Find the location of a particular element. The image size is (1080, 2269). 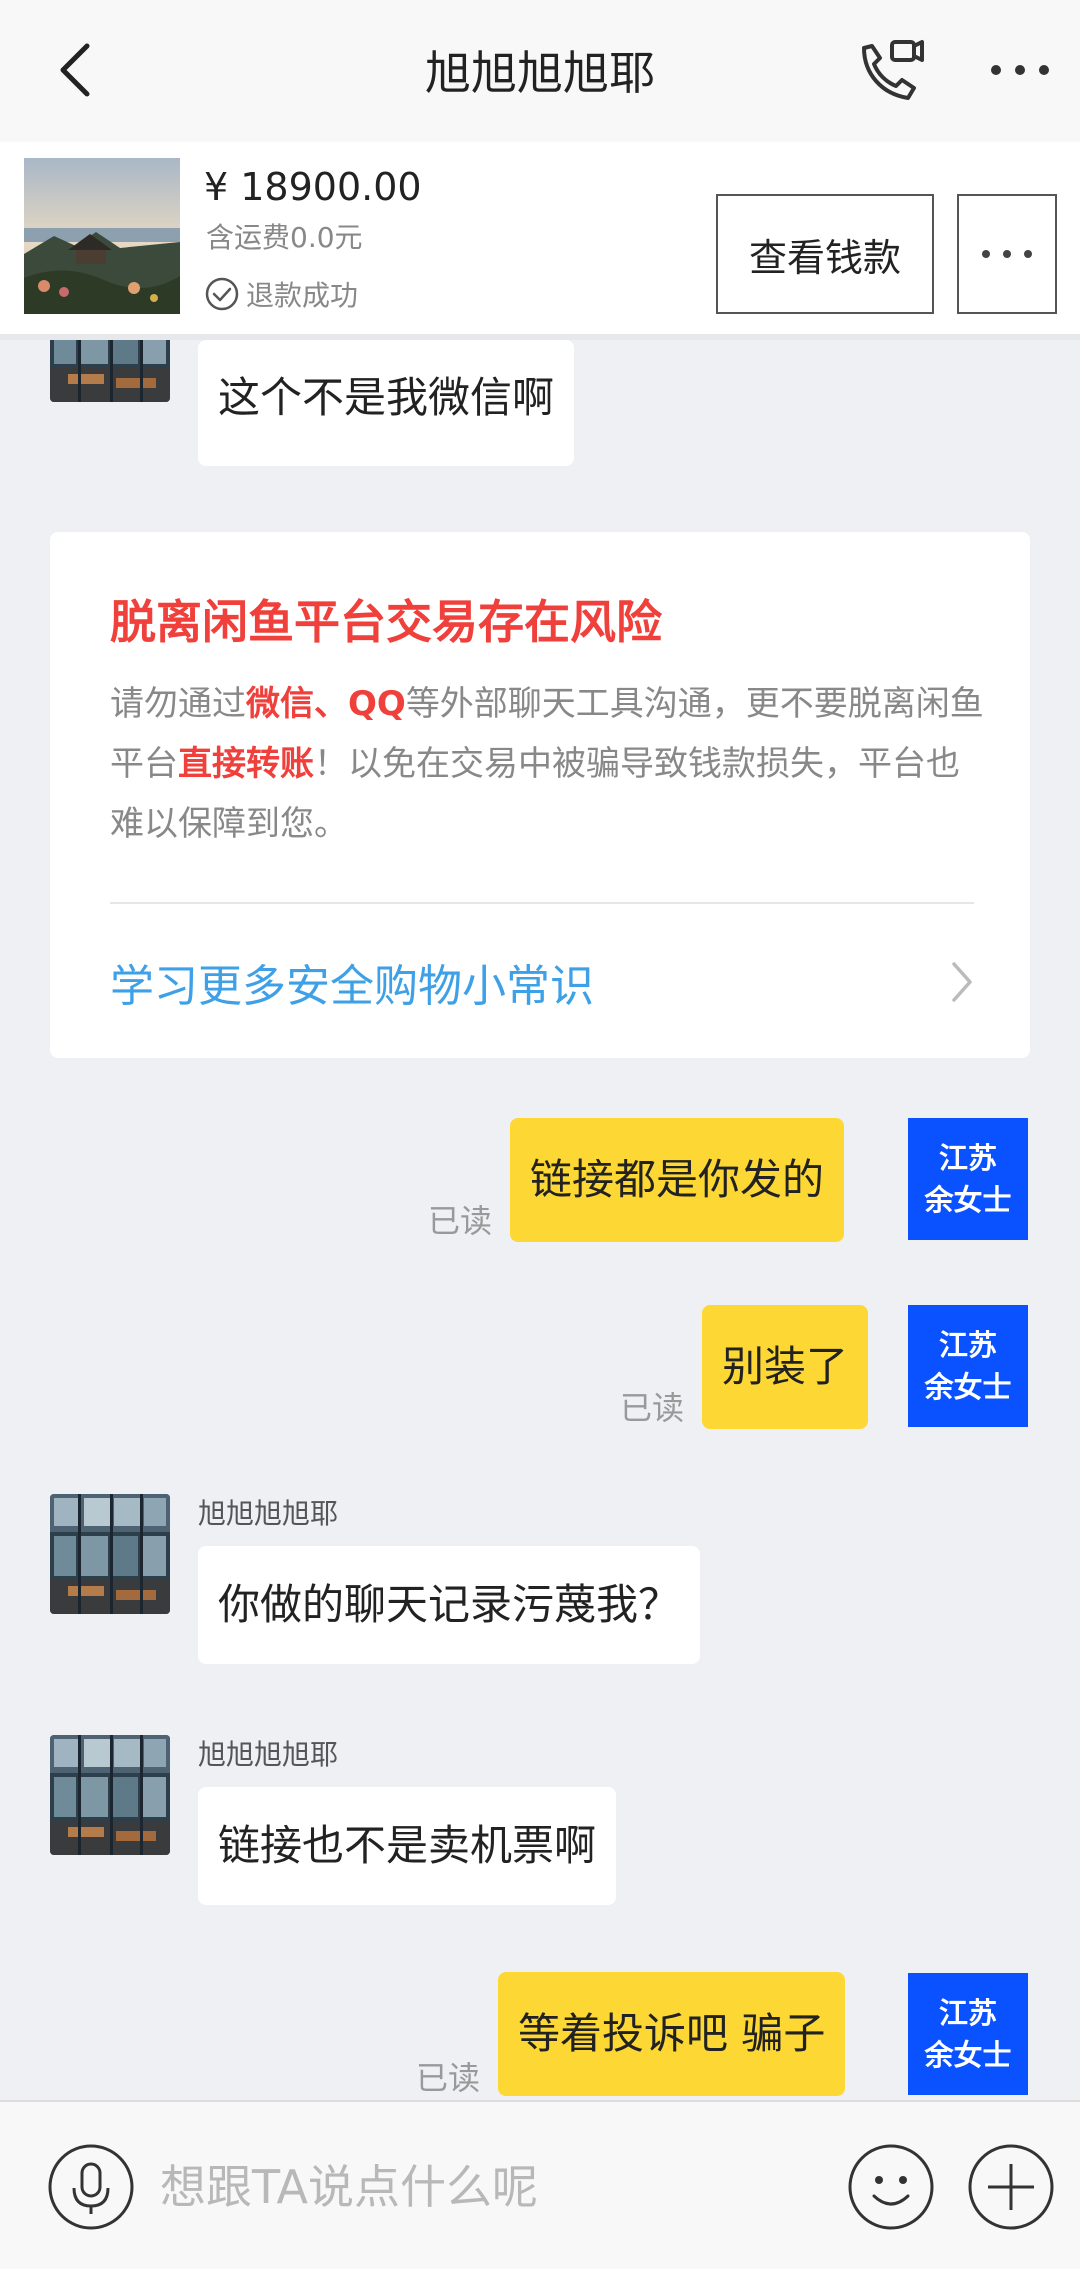

phone-video-icon is located at coordinates (893, 70).